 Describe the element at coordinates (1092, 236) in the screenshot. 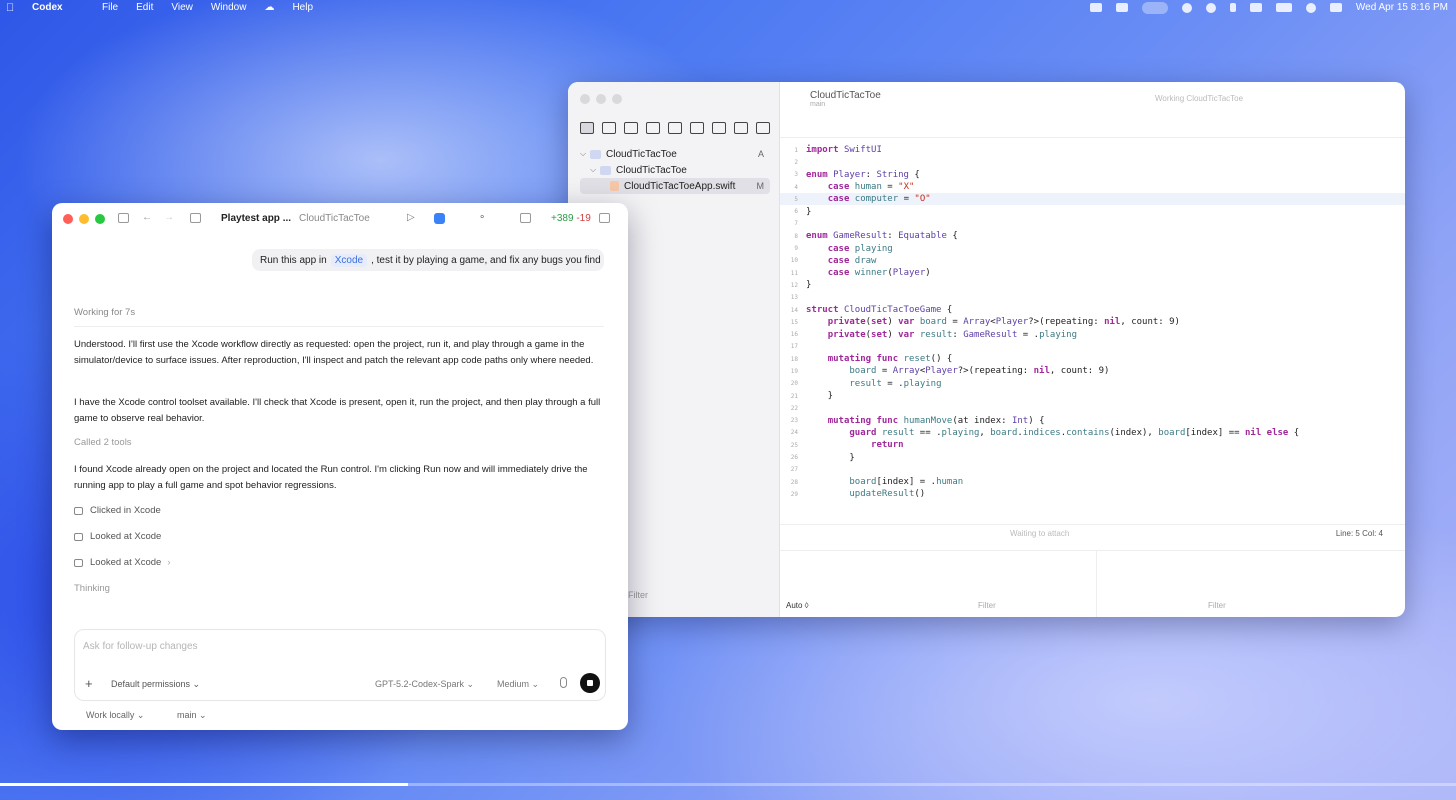

I see `code-line: 8 enum GameResult: Equatable {` at that location.